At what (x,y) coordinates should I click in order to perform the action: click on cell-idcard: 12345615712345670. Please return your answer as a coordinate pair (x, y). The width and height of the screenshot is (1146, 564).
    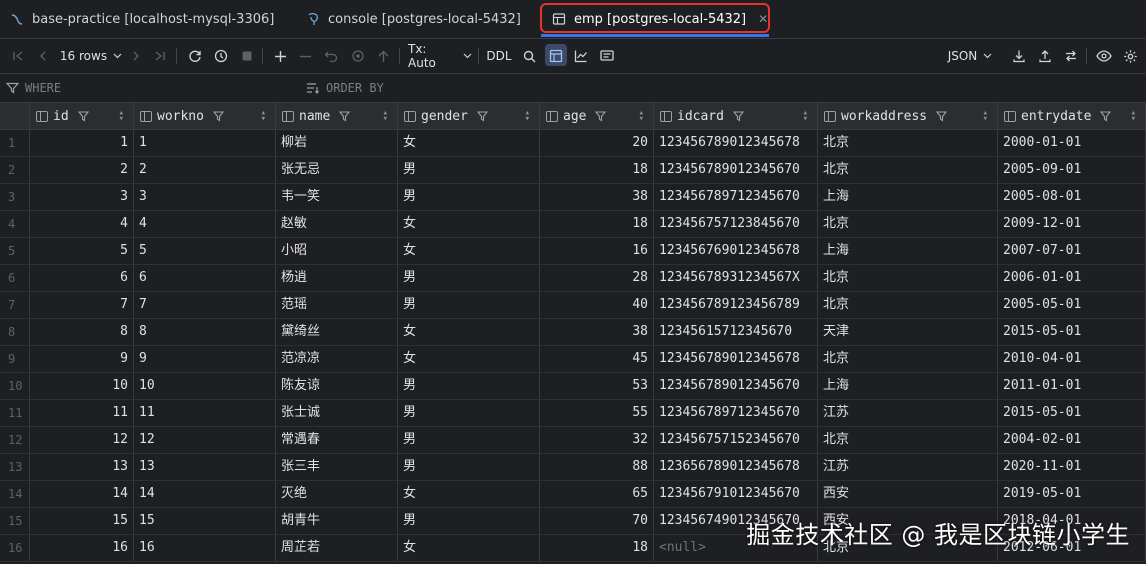
    Looking at the image, I should click on (736, 332).